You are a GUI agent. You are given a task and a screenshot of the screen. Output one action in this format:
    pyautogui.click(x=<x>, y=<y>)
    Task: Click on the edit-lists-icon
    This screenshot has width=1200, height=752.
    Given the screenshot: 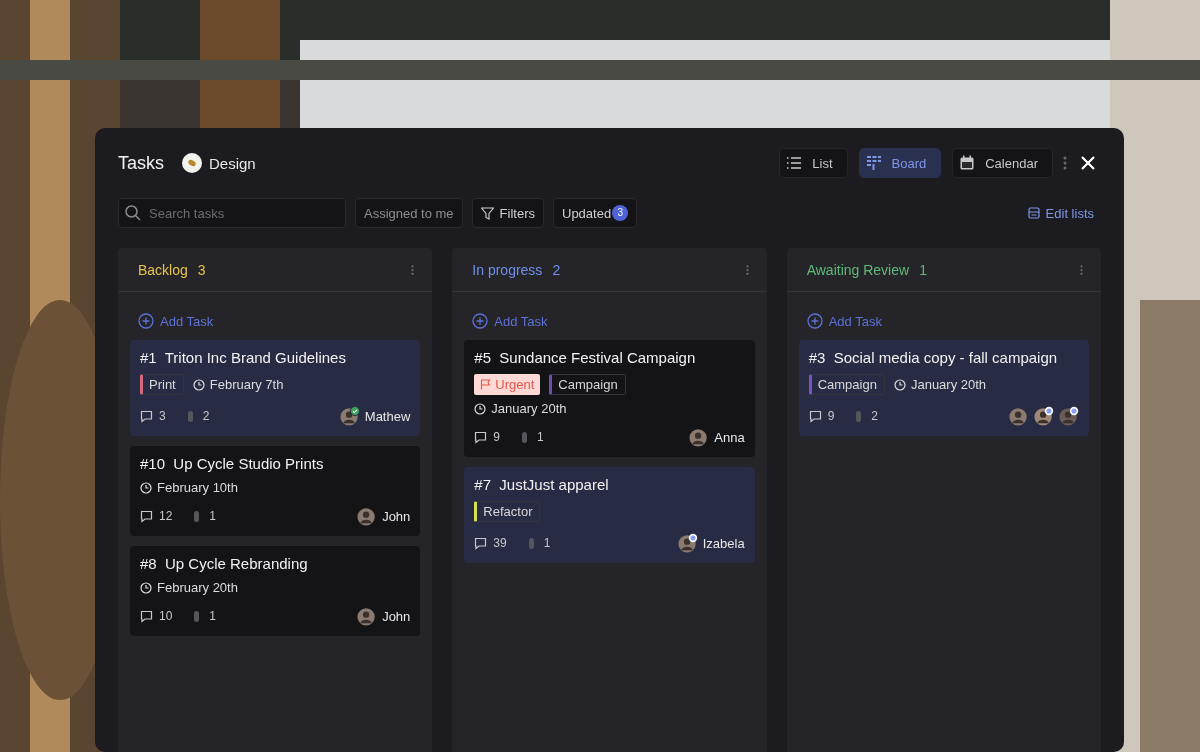 What is the action you would take?
    pyautogui.click(x=1033, y=213)
    